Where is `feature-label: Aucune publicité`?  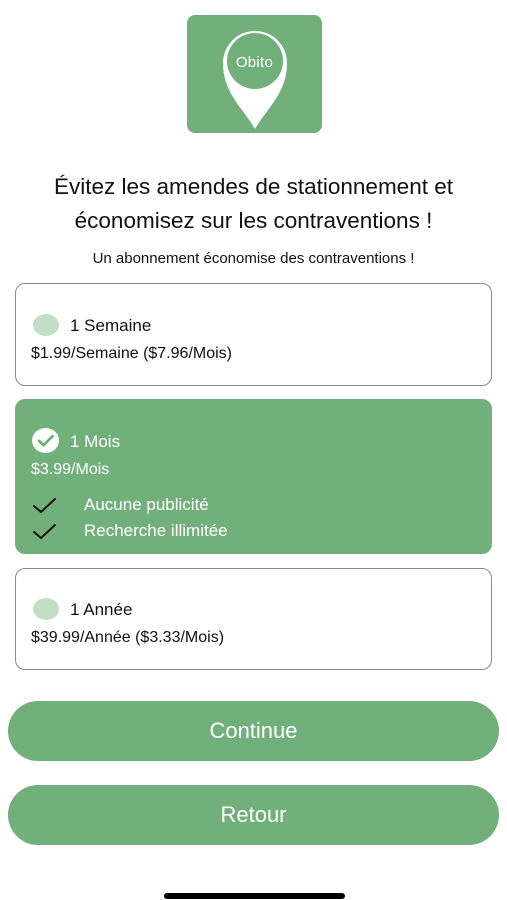 feature-label: Aucune publicité is located at coordinates (146, 504).